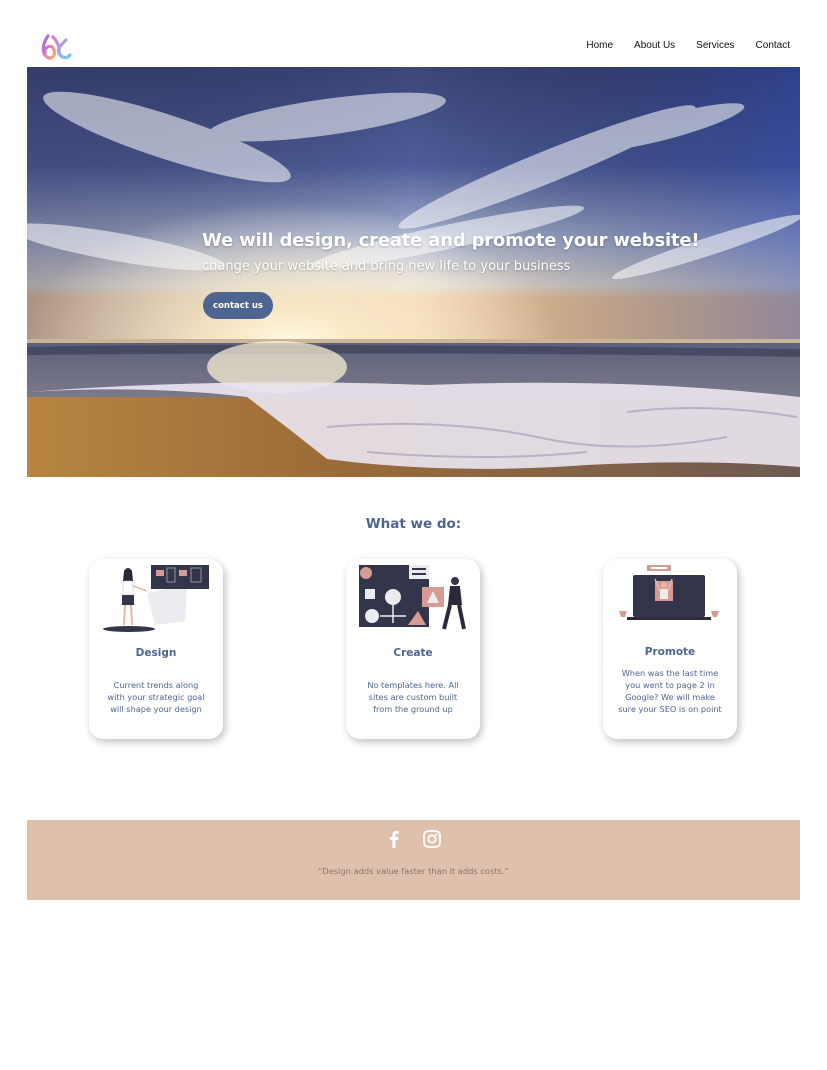 Image resolution: width=827 pixels, height=1070 pixels. Describe the element at coordinates (413, 524) in the screenshot. I see `services-title: What we do:` at that location.